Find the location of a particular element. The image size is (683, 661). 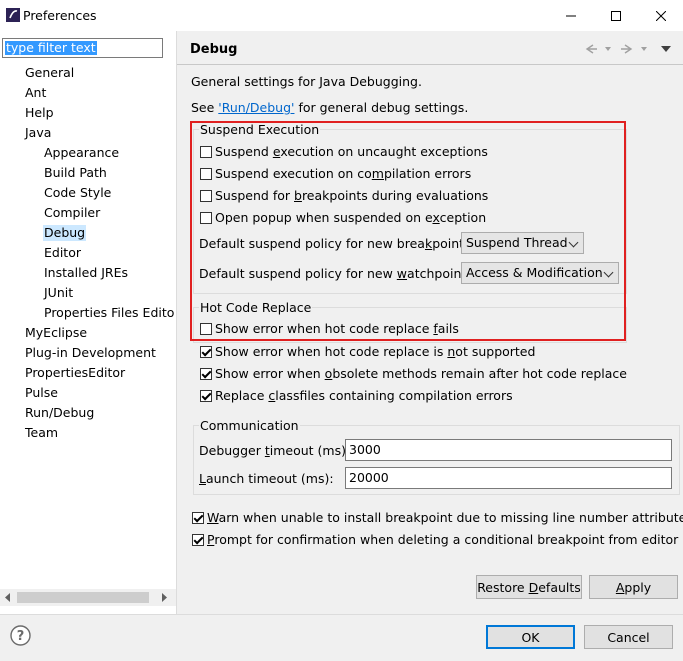

window-title: Preferences is located at coordinates (60, 15).